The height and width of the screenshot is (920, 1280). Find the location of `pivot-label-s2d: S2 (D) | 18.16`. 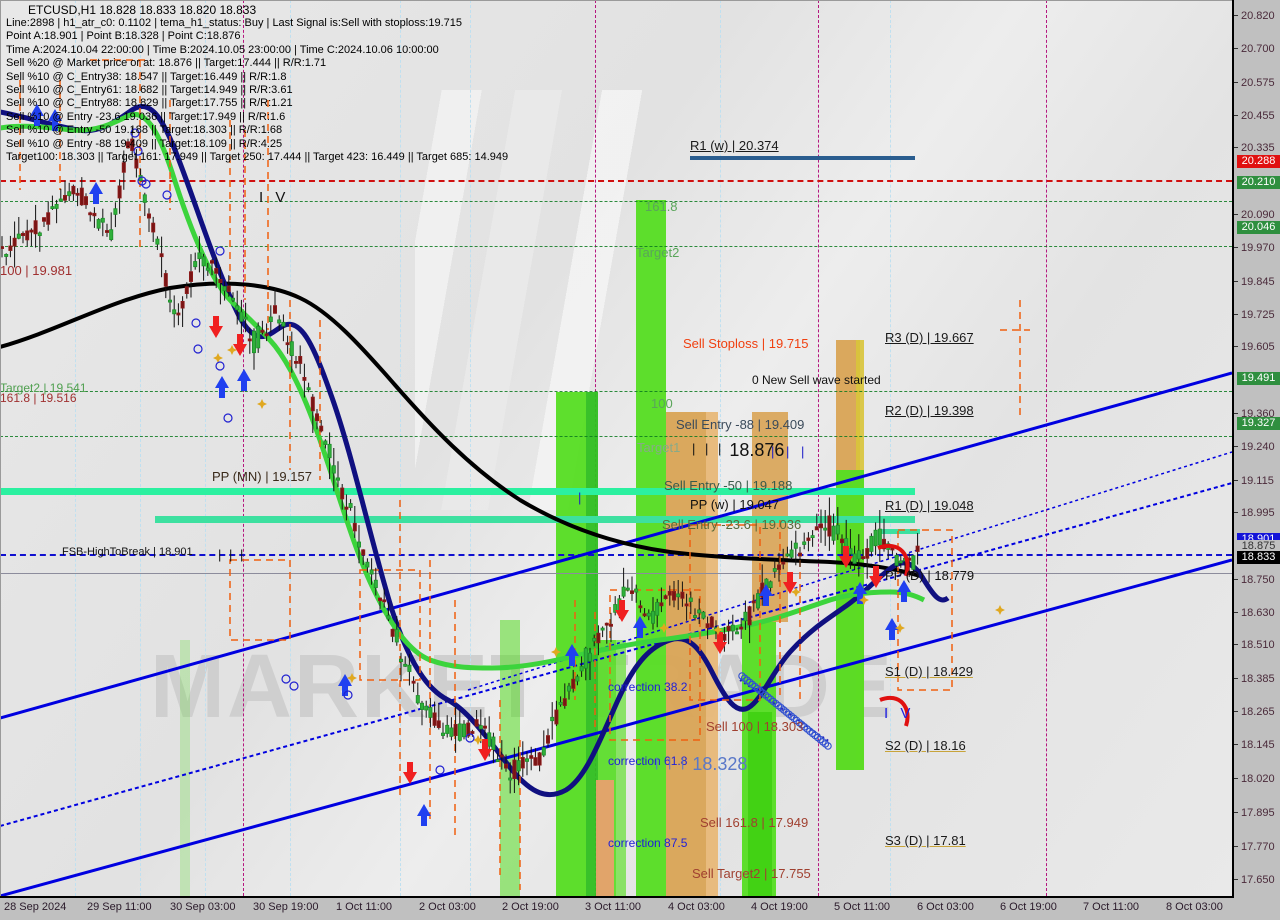

pivot-label-s2d: S2 (D) | 18.16 is located at coordinates (925, 745).